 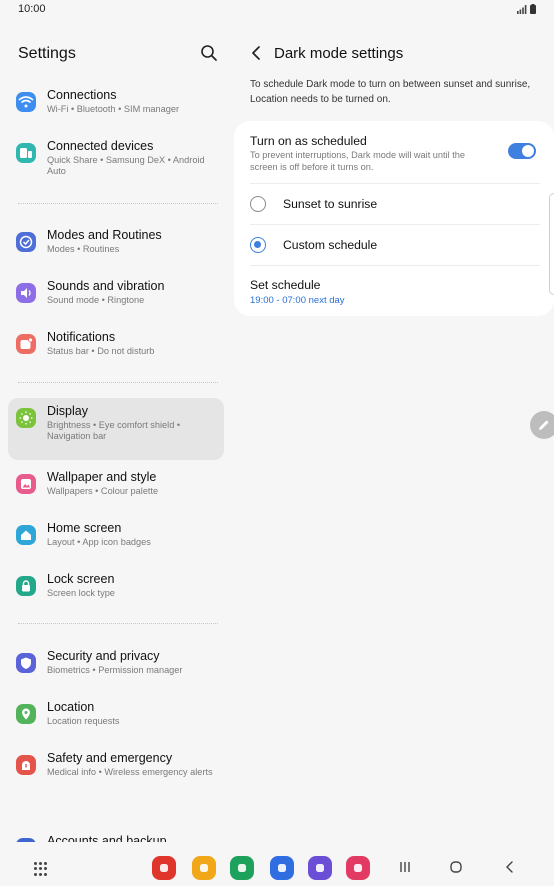 What do you see at coordinates (394, 204) in the screenshot?
I see `option-sunset-to-sunrise: Sunset to sunrise` at bounding box center [394, 204].